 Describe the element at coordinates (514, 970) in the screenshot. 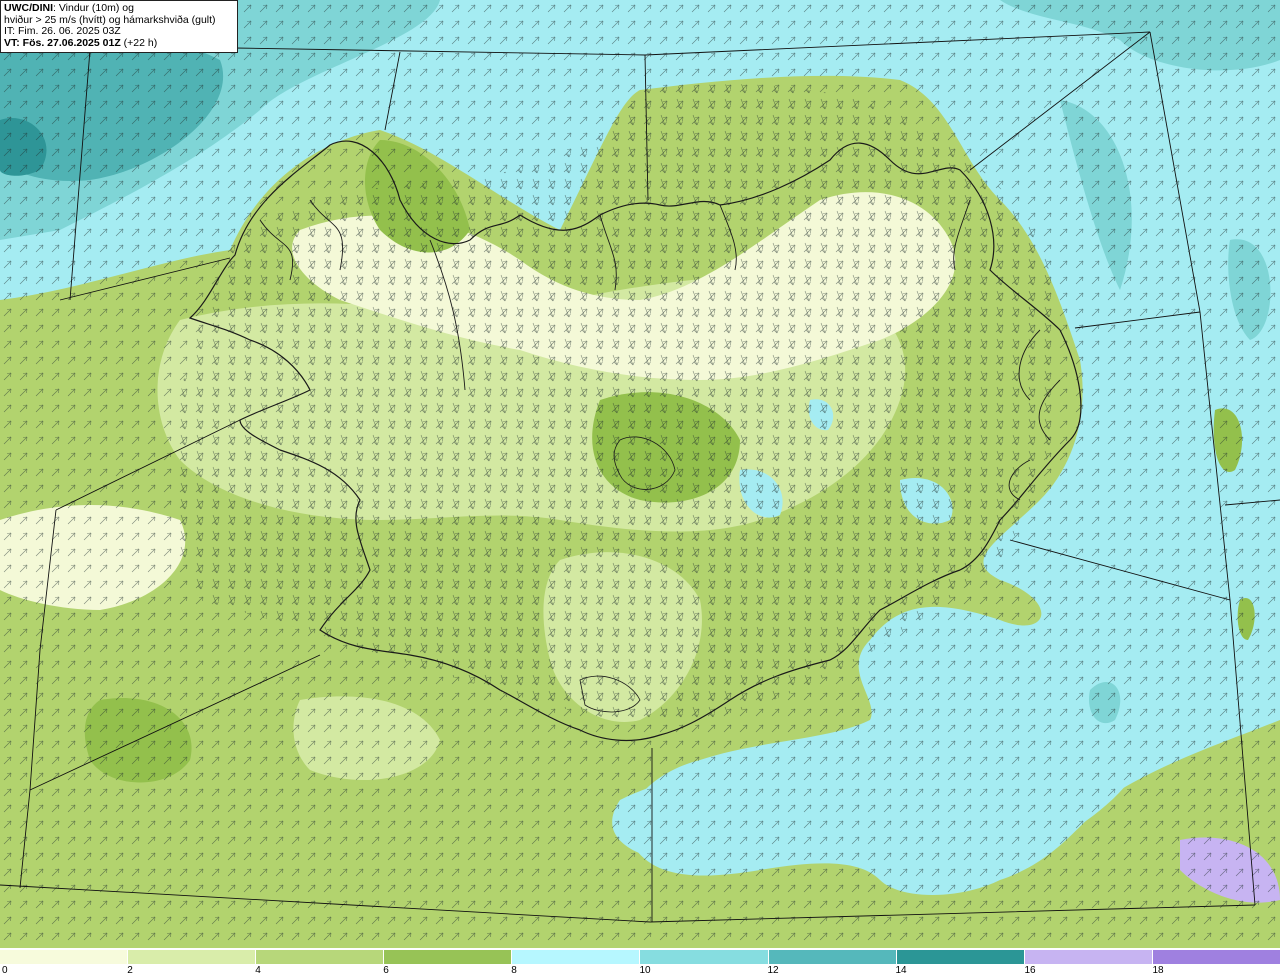

I see `colorbar-tick: 8` at that location.